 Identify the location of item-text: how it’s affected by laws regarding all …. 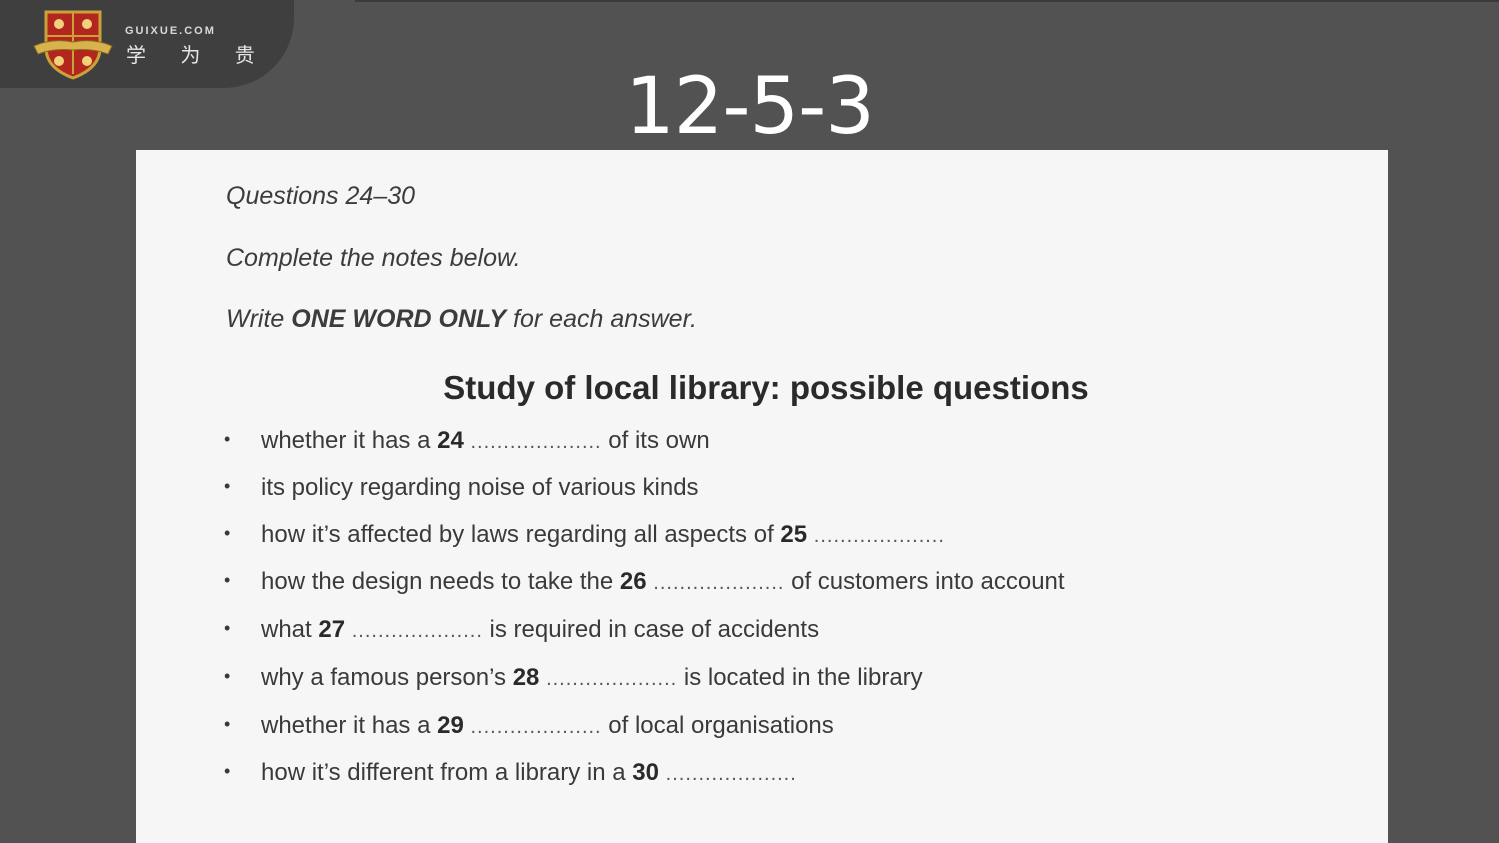
(521, 534).